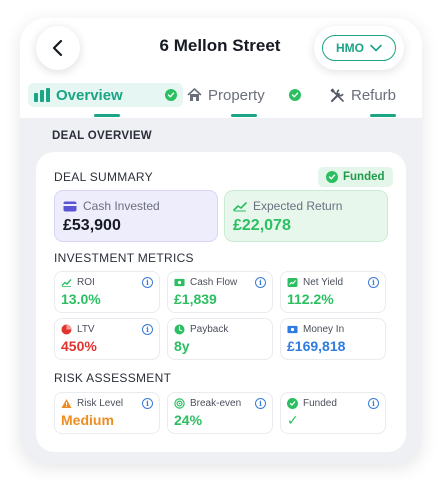  Describe the element at coordinates (136, 216) in the screenshot. I see `cash-invested-tile: Cash Invested £53,900` at that location.